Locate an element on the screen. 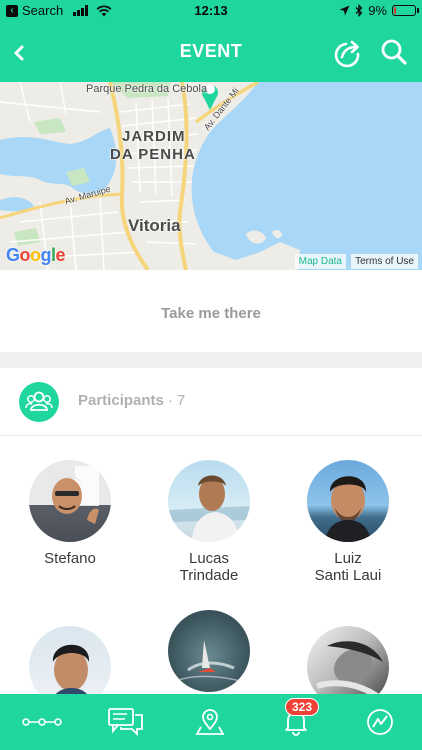 This screenshot has height=750, width=422. participants-title: Participants · 7 is located at coordinates (131, 400).